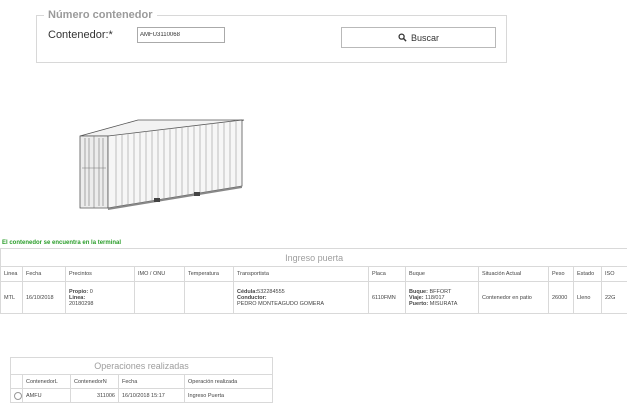  Describe the element at coordinates (442, 274) in the screenshot. I see `column-header: Buque` at that location.